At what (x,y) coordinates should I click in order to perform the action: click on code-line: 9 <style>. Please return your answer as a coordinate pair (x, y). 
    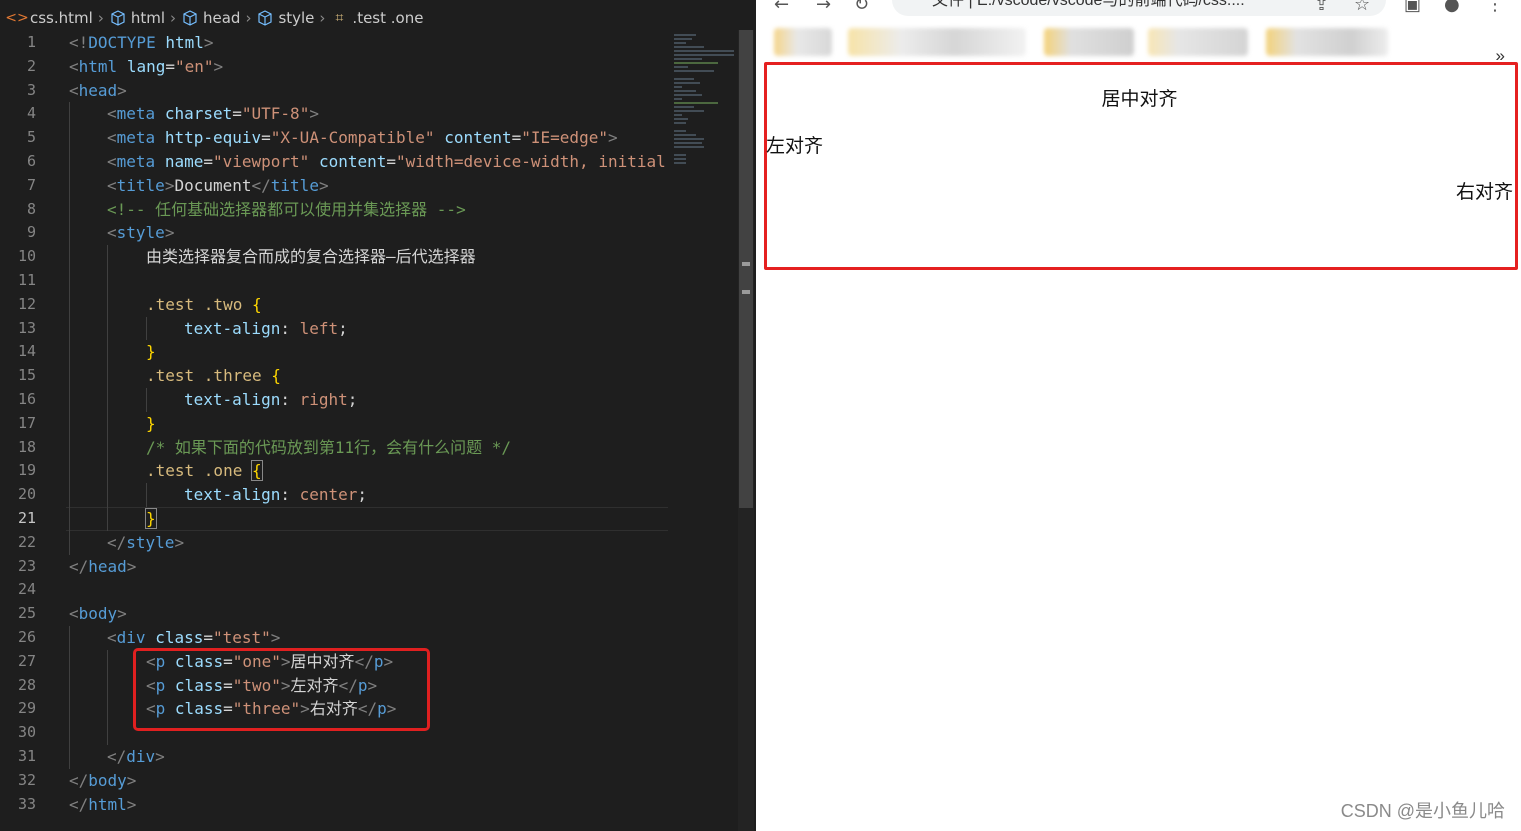
    Looking at the image, I should click on (334, 233).